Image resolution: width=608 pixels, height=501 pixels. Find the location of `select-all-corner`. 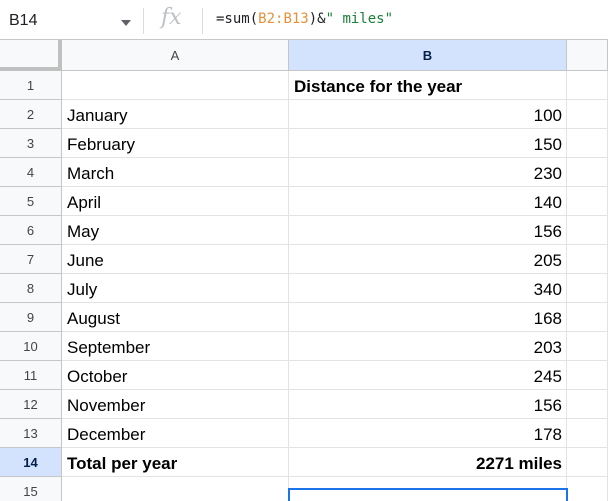

select-all-corner is located at coordinates (31, 55).